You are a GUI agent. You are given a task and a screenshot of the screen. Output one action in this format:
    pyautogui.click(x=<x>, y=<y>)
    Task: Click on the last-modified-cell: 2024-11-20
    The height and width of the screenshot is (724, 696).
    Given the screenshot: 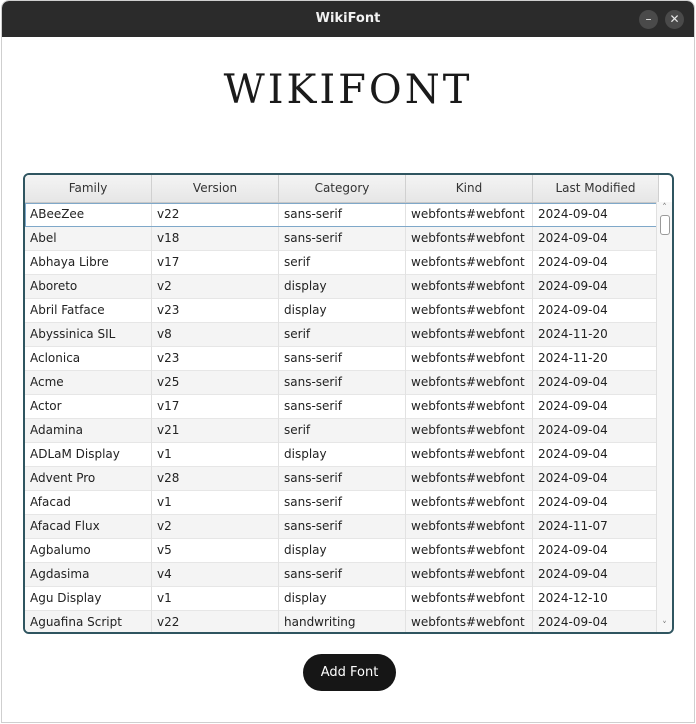 What is the action you would take?
    pyautogui.click(x=596, y=359)
    